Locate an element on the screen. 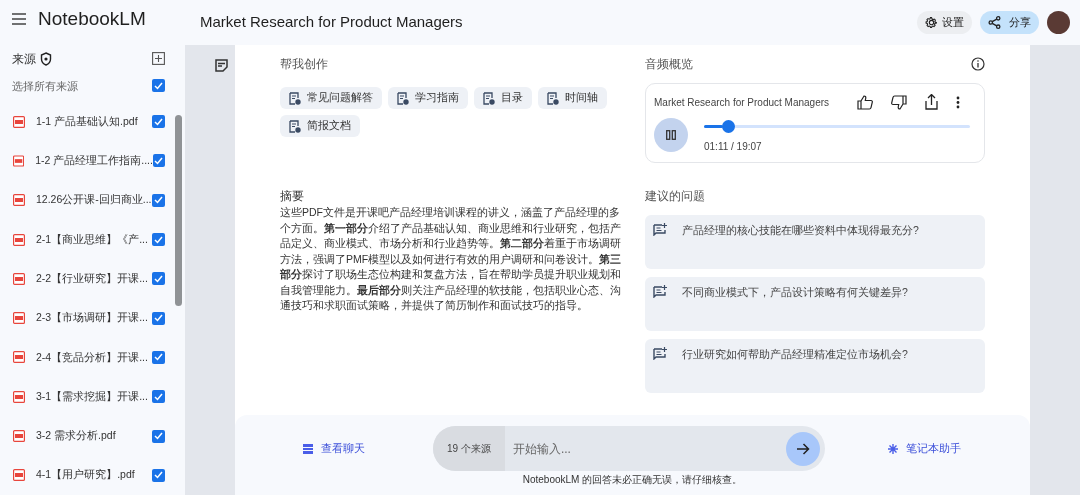 The height and width of the screenshot is (495, 1080). notebook-title: Market Research for Product Managers is located at coordinates (331, 22).